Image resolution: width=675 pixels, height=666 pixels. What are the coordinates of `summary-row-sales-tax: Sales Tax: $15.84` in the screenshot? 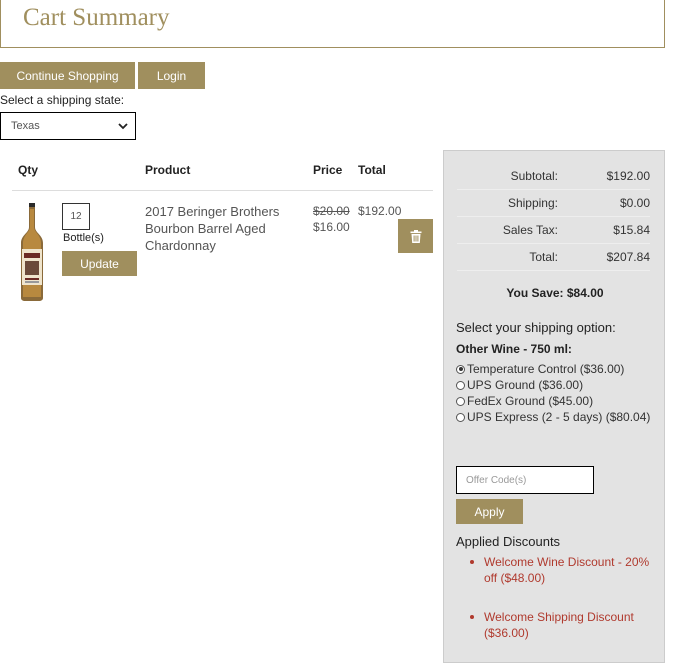 It's located at (553, 230).